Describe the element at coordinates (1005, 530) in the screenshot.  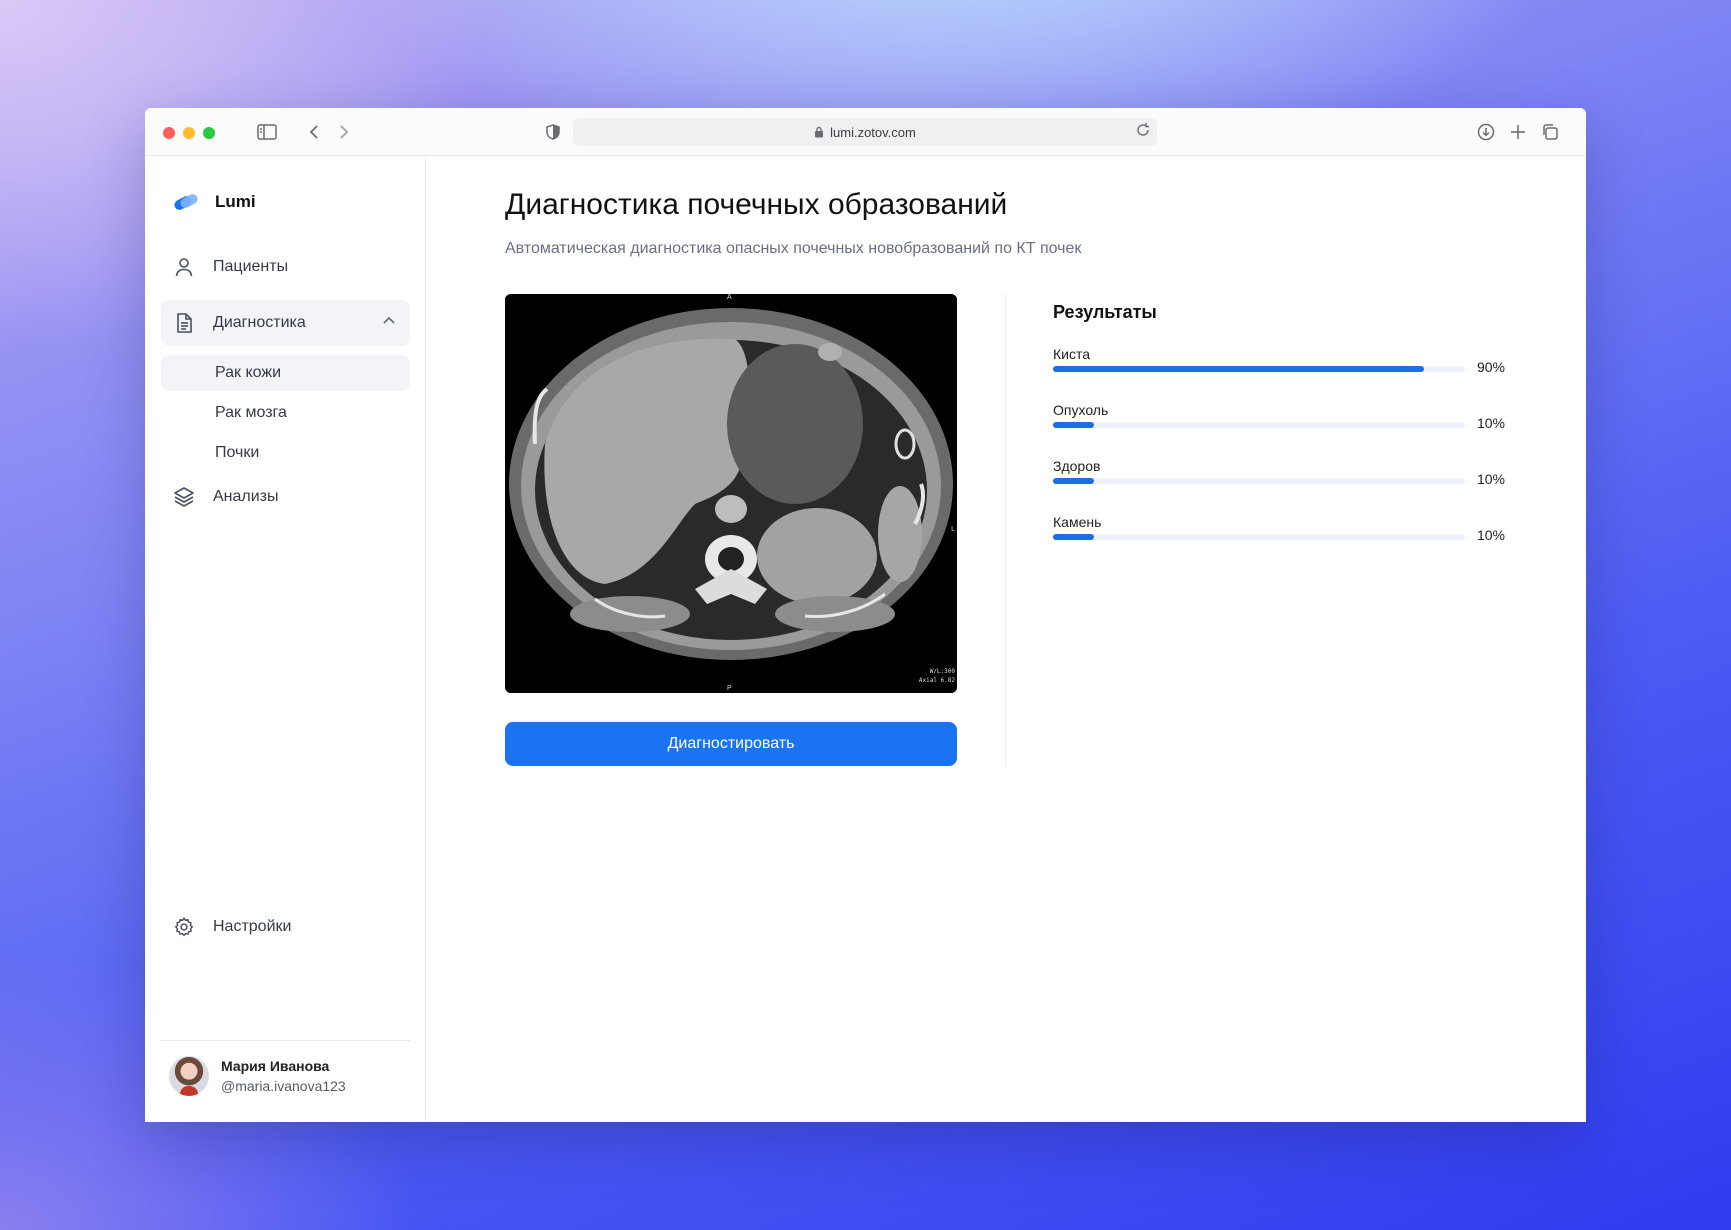
I see `column-divider` at that location.